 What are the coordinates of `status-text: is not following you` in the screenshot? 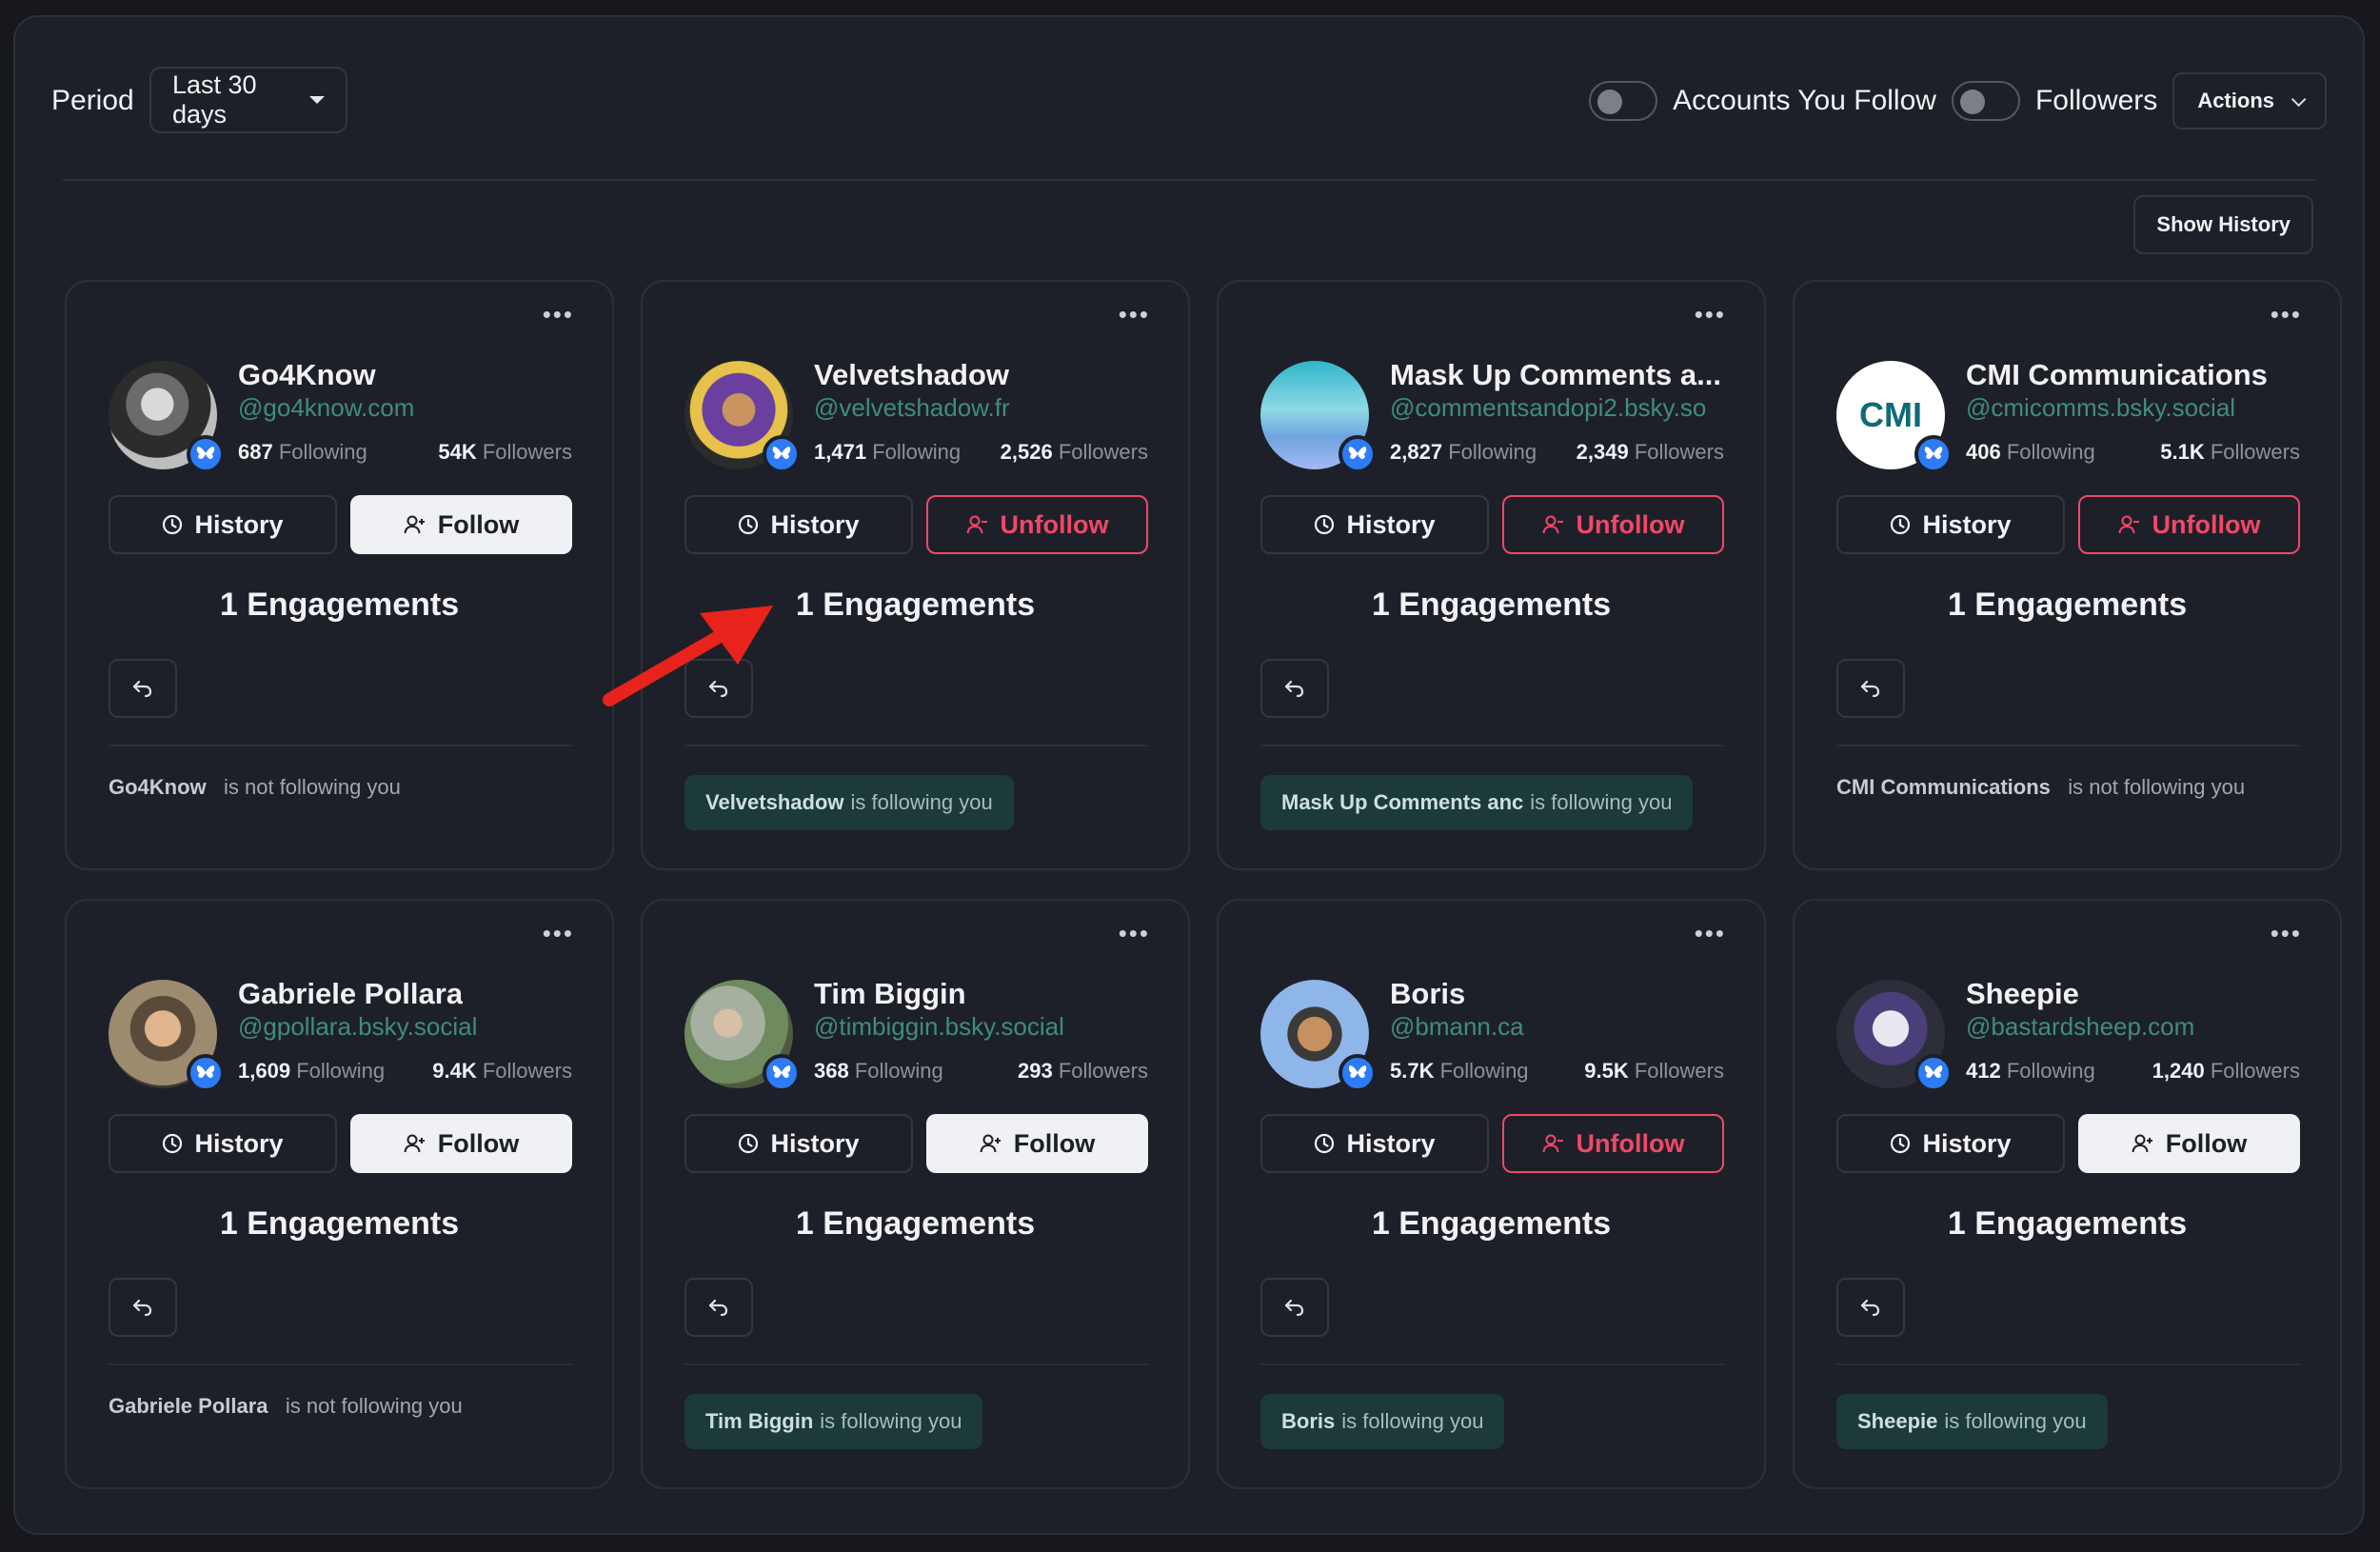 It's located at (371, 1406).